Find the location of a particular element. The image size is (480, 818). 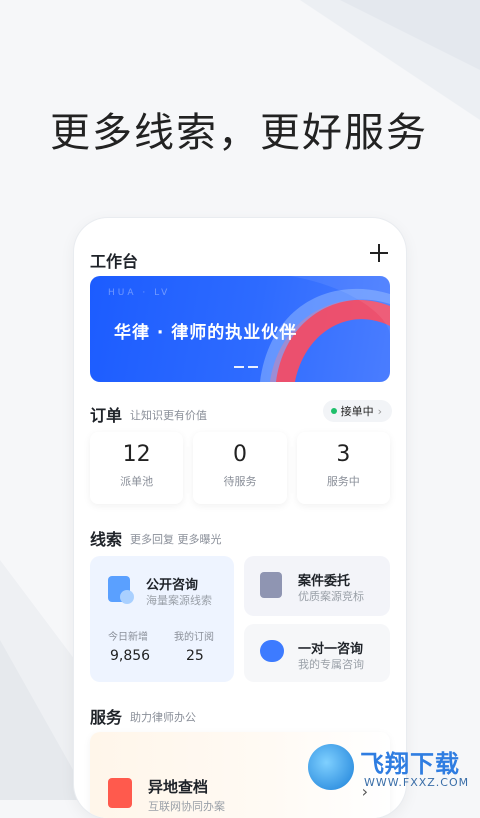

add-icon is located at coordinates (379, 253).